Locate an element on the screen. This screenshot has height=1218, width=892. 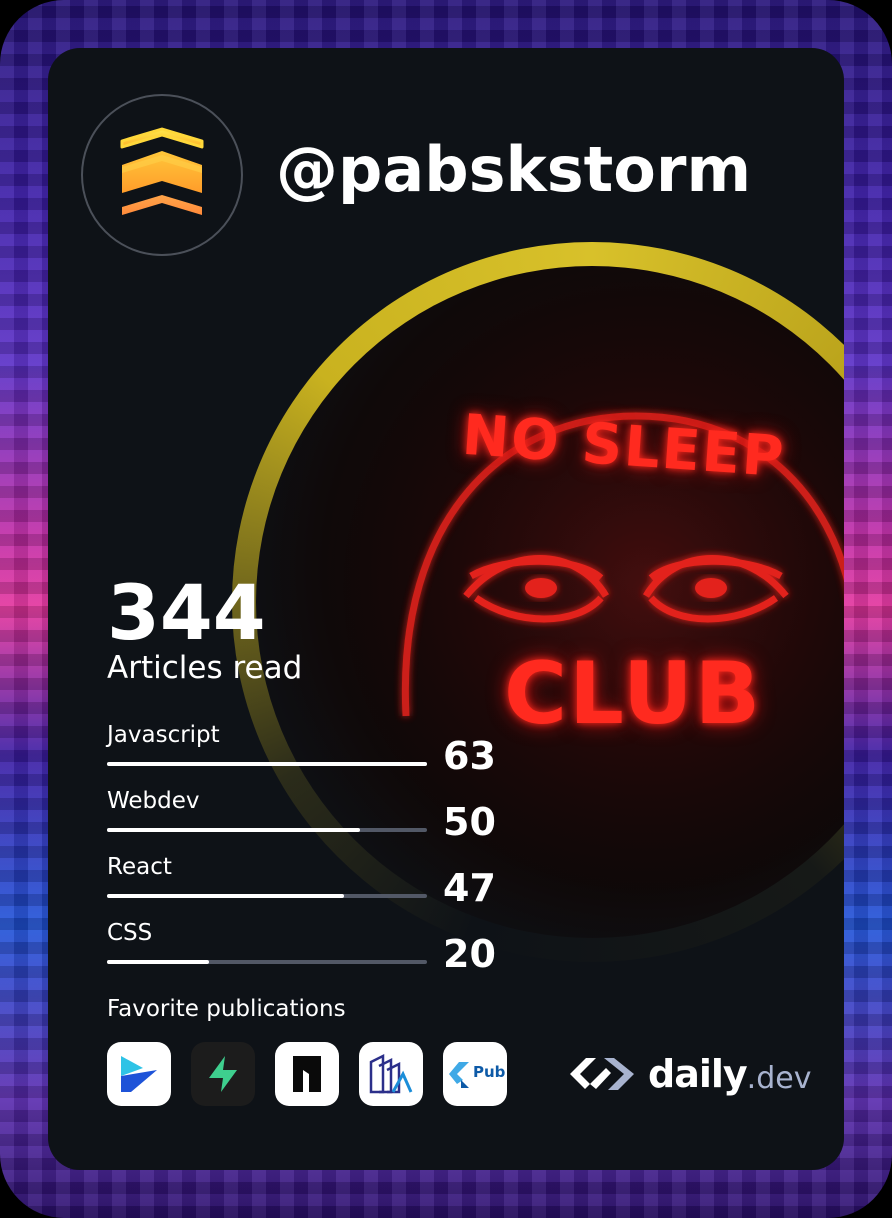
daily-dev-brand: daily .dev is located at coordinates (688, 1074).